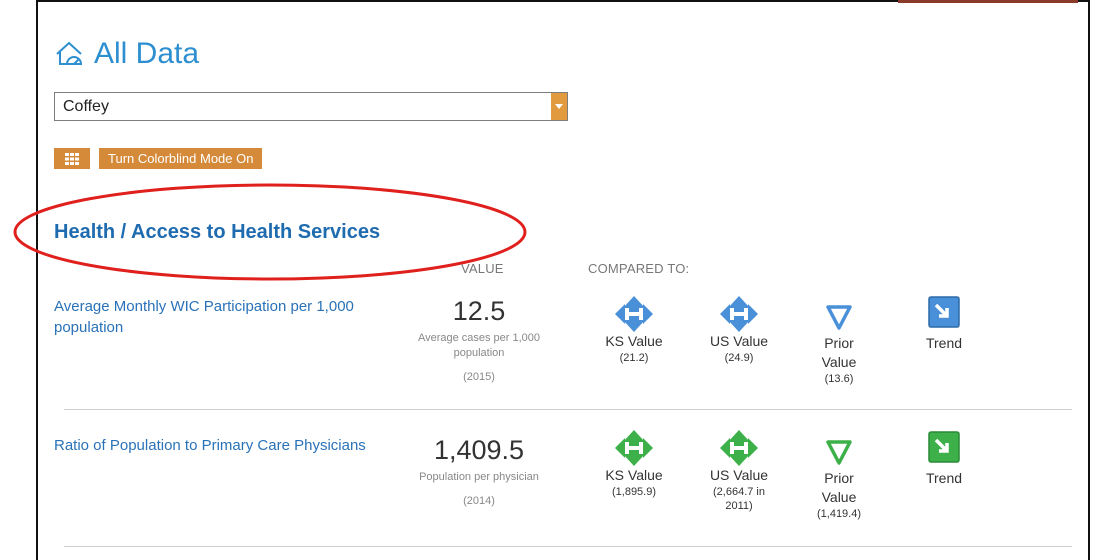 The image size is (1101, 560). I want to click on value-description: Average cases per 1,000 population, so click(479, 345).